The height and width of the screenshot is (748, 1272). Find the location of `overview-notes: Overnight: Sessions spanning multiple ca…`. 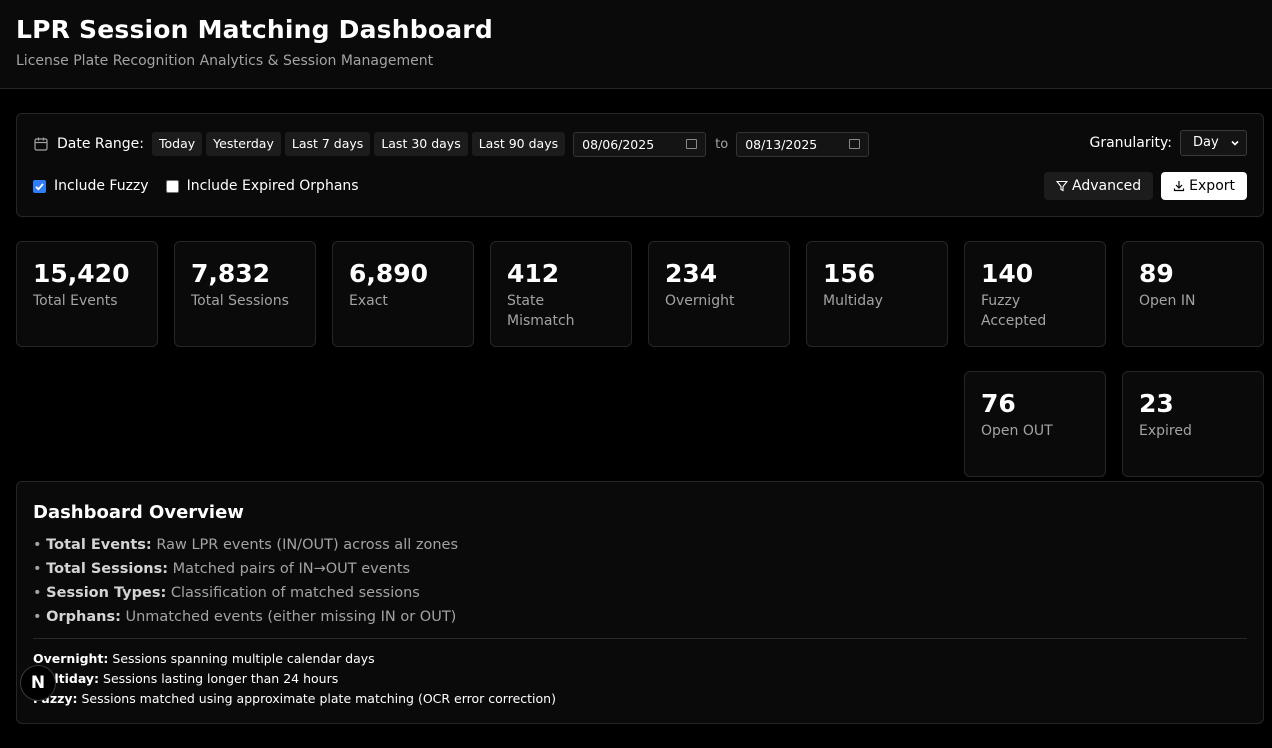

overview-notes: Overnight: Sessions spanning multiple ca… is located at coordinates (294, 679).